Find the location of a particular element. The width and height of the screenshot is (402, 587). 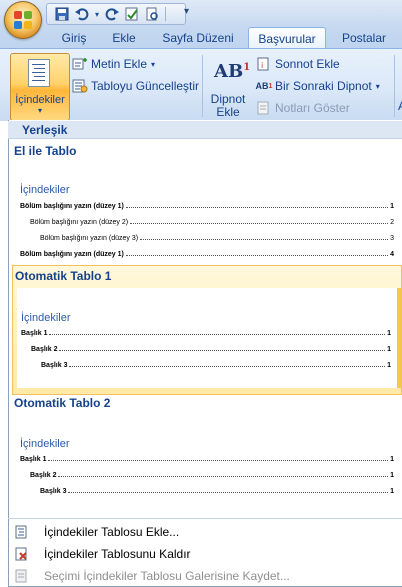

menu-separator is located at coordinates (205, 518).